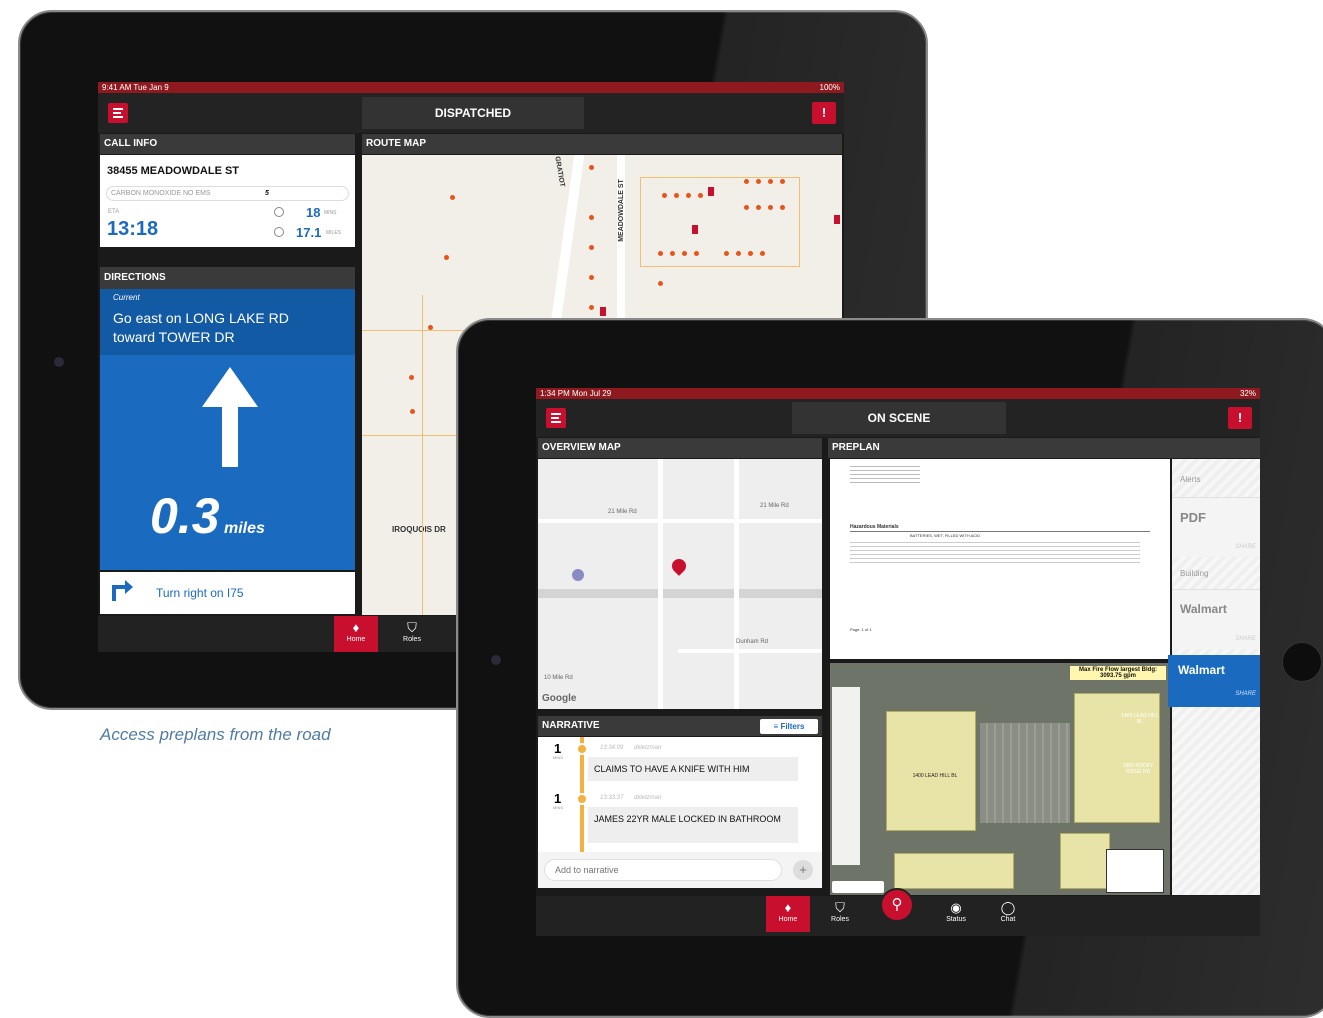 The width and height of the screenshot is (1323, 1018). I want to click on doc-page: Page: 1 of 1, so click(861, 629).